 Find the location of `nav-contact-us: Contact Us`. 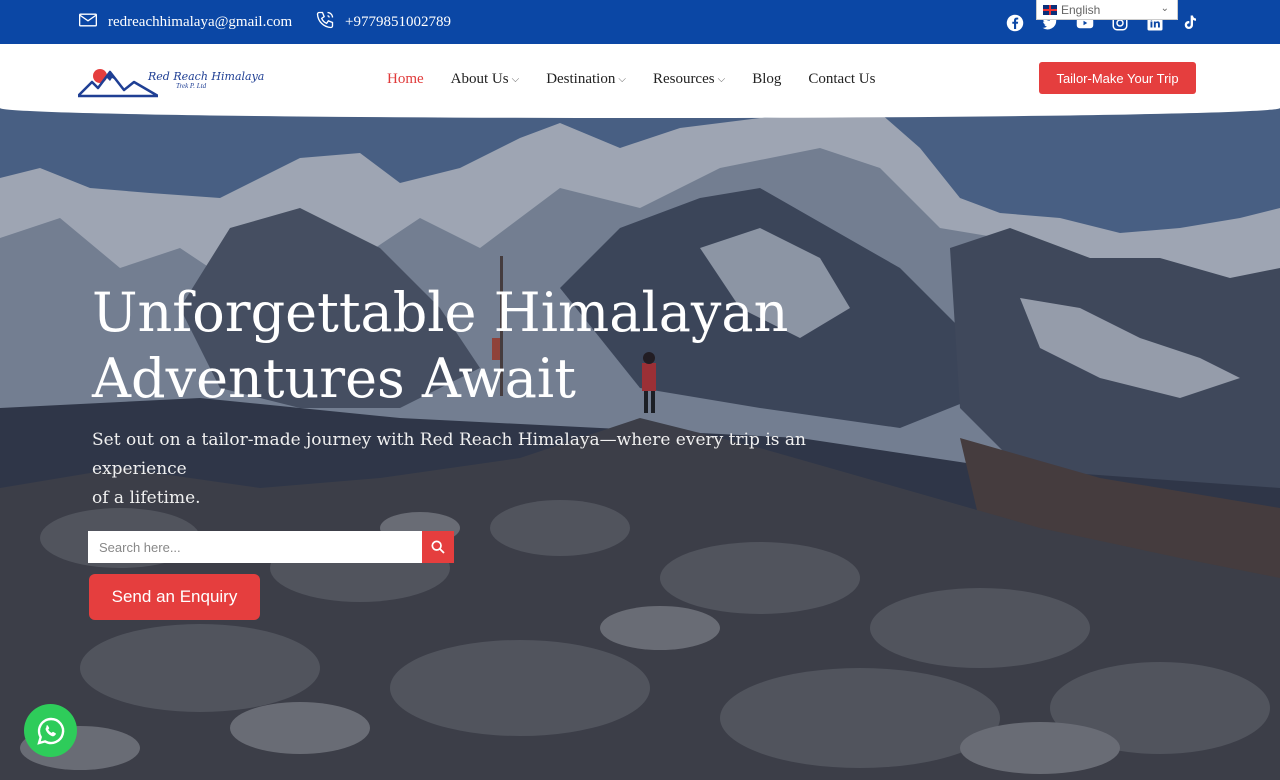

nav-contact-us: Contact Us is located at coordinates (841, 79).